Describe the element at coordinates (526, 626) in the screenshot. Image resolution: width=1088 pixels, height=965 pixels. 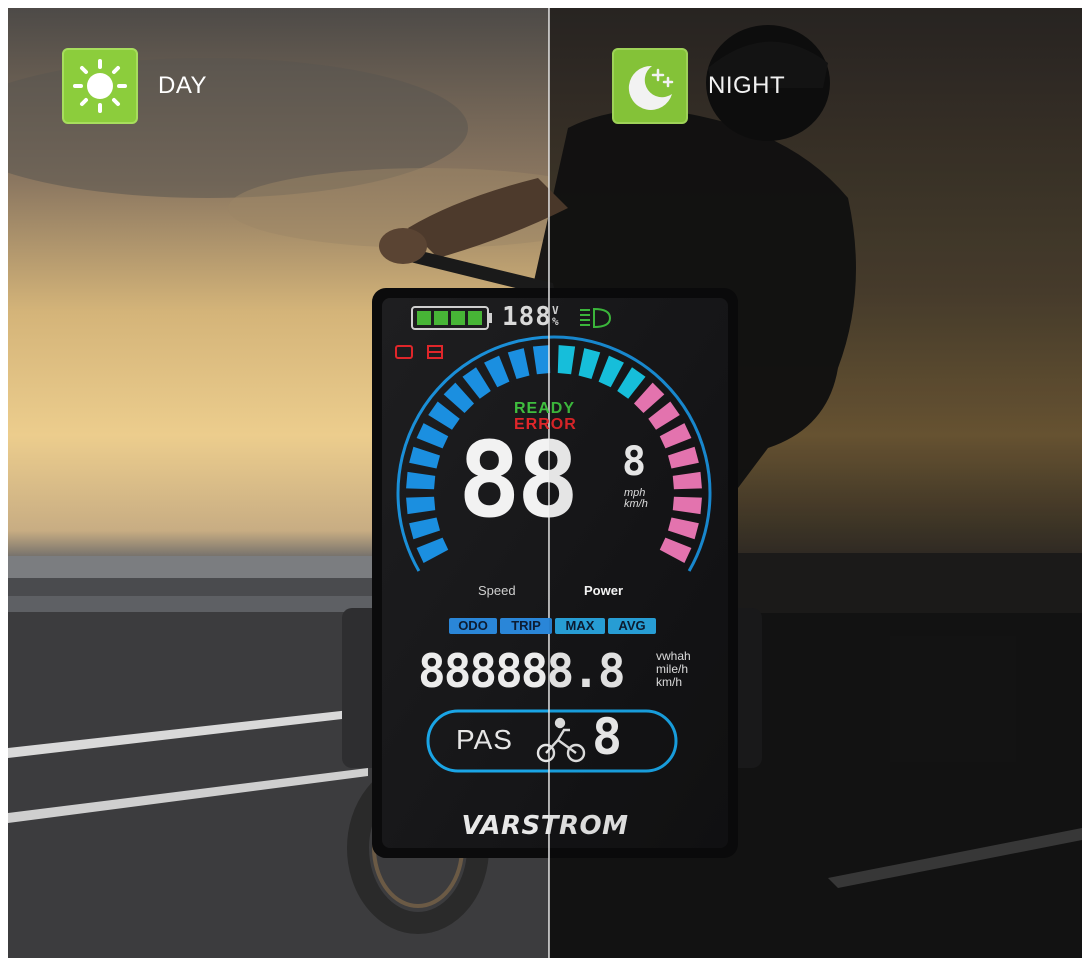
I see `mode-tab-trip: TRIP` at that location.